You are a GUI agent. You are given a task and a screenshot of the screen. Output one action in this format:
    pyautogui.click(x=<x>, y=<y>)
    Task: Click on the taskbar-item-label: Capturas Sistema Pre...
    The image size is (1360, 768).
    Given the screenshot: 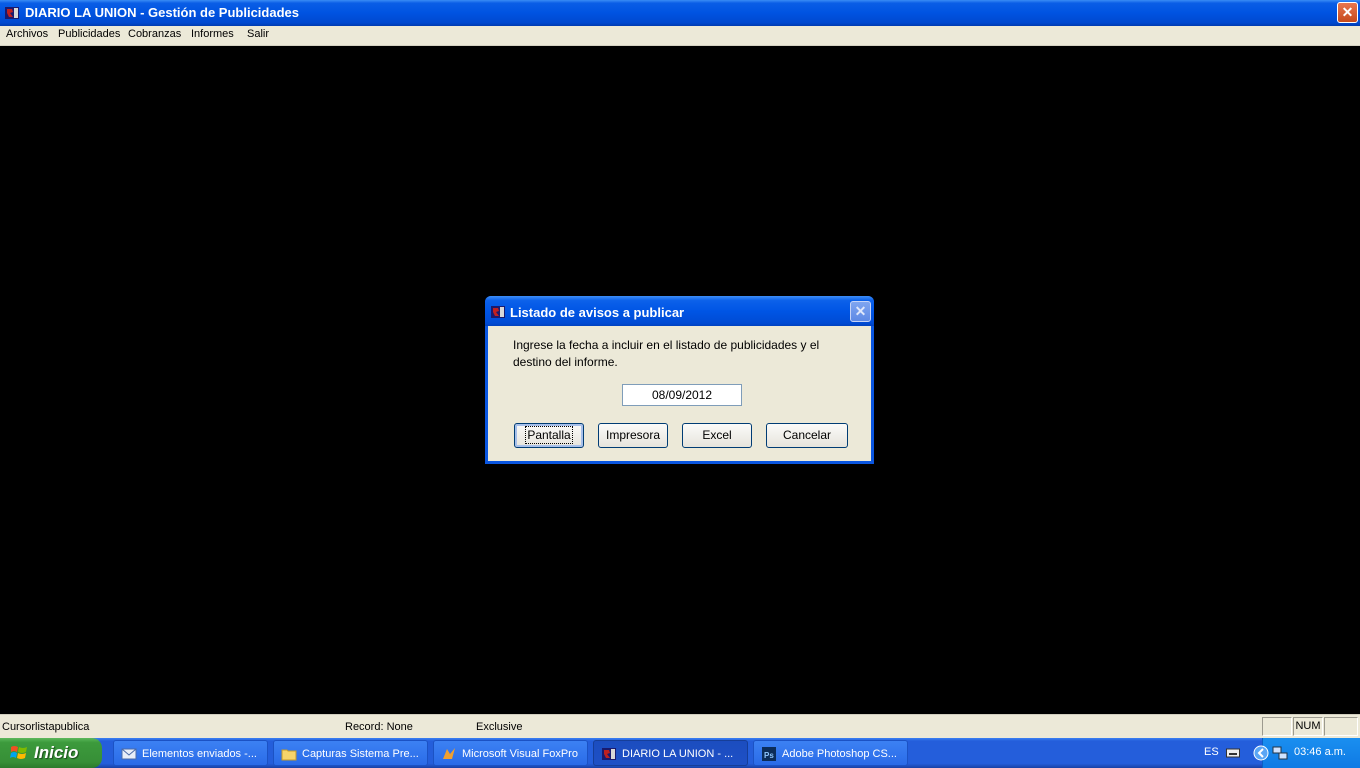 What is the action you would take?
    pyautogui.click(x=360, y=754)
    